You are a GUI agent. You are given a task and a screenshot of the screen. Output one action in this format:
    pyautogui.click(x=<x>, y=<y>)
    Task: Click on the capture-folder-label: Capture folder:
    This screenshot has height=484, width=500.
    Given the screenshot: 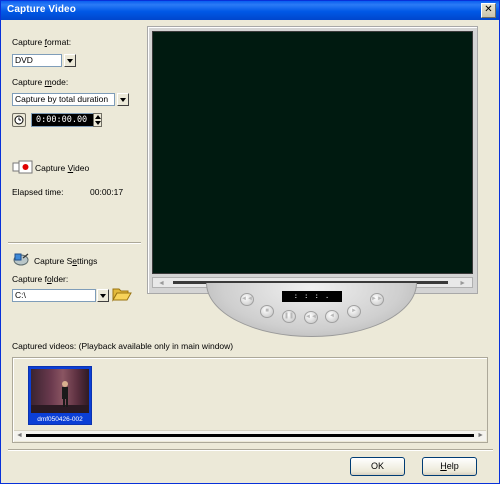 What is the action you would take?
    pyautogui.click(x=40, y=279)
    